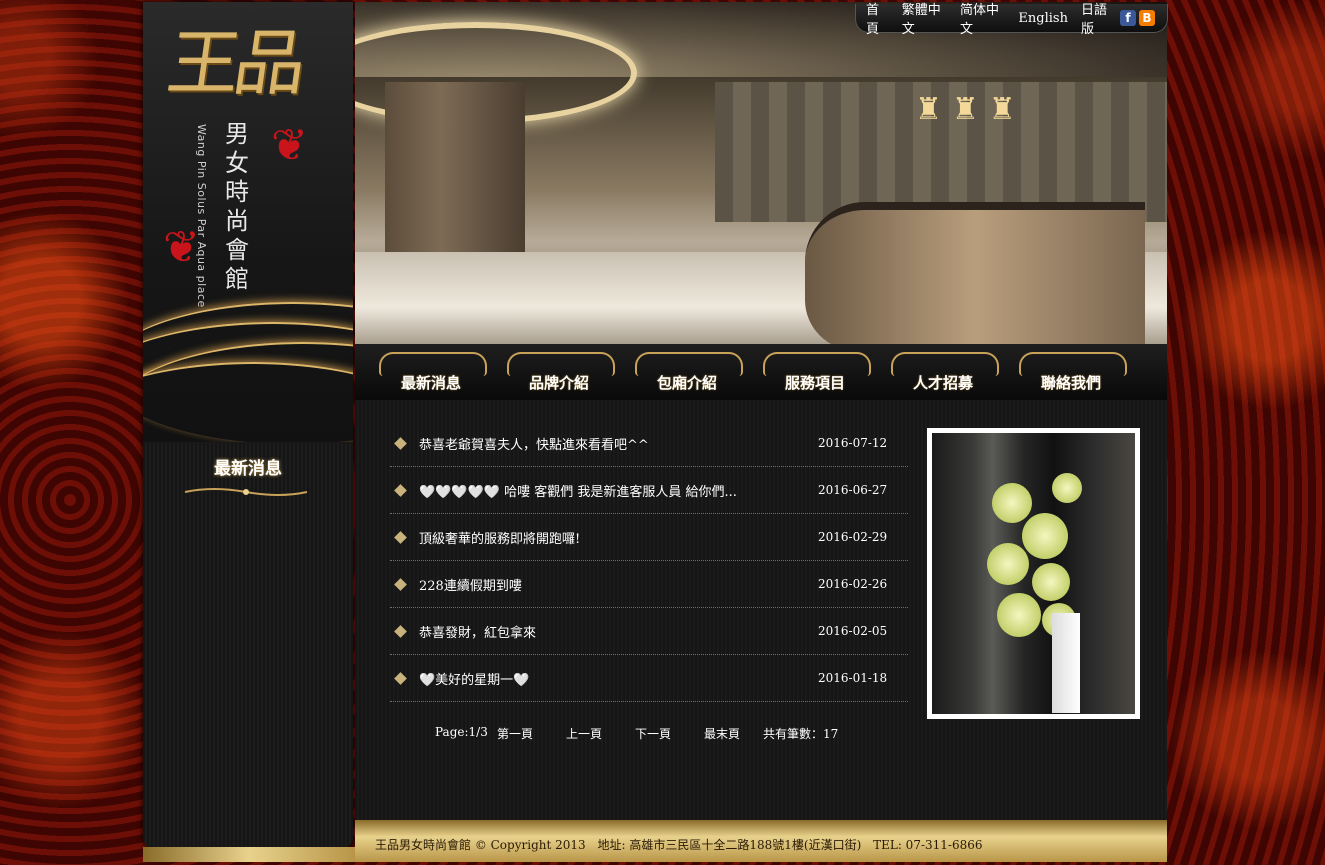 Image resolution: width=1325 pixels, height=865 pixels. Describe the element at coordinates (928, 845) in the screenshot. I see `footer-tel: TEL: 07-311-6866` at that location.